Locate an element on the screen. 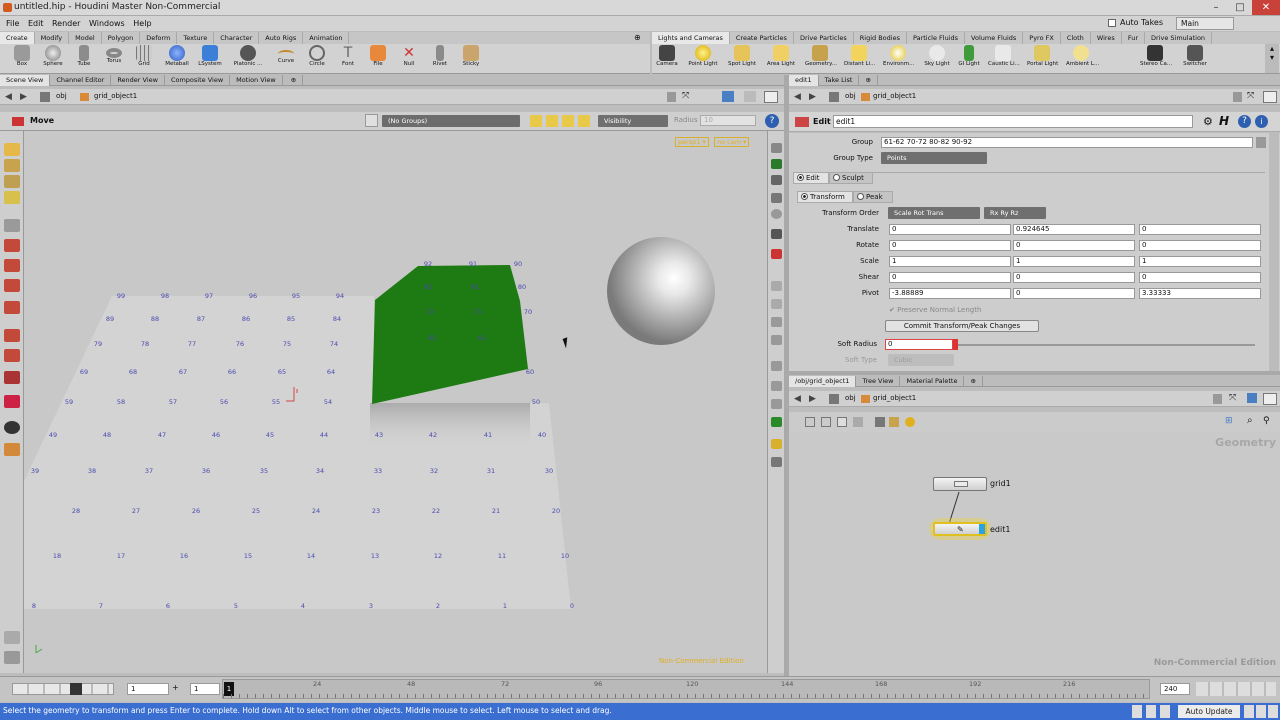 The image size is (1280, 720). mode-sculpt-tab: Sculpt is located at coordinates (851, 178).